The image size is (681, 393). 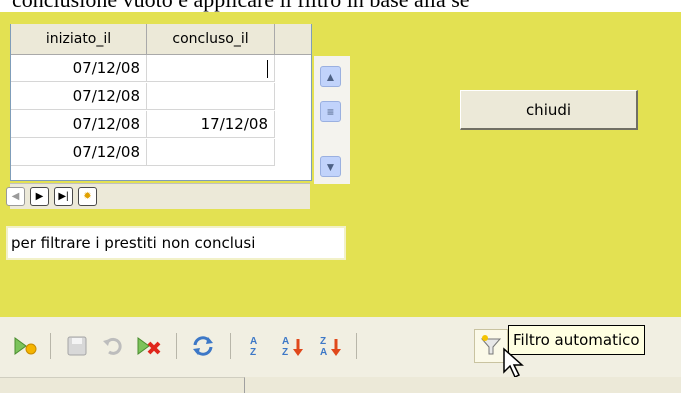 I want to click on record-navigation-bar: ◀ ▶ ▶| ✹, so click(x=158, y=196).